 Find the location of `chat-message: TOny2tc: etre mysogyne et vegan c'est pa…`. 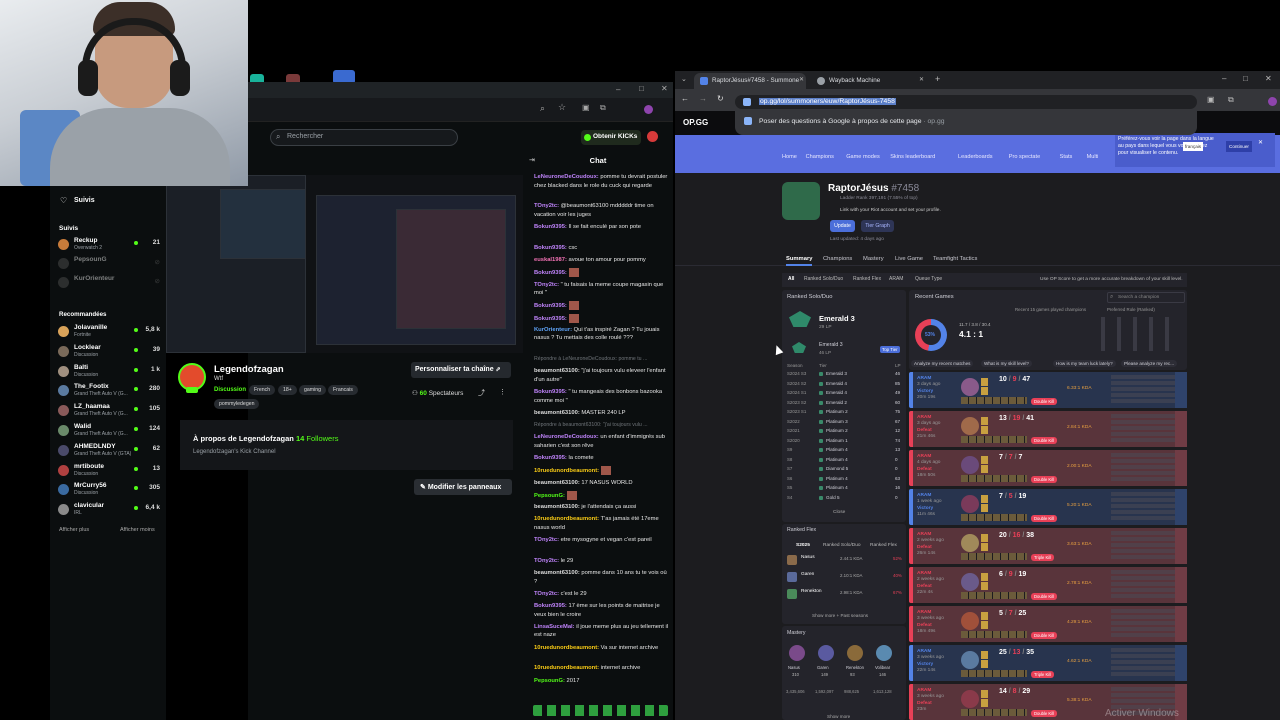

chat-message: TOny2tc: etre mysogyne et vegan c'est pa… is located at coordinates (601, 540).